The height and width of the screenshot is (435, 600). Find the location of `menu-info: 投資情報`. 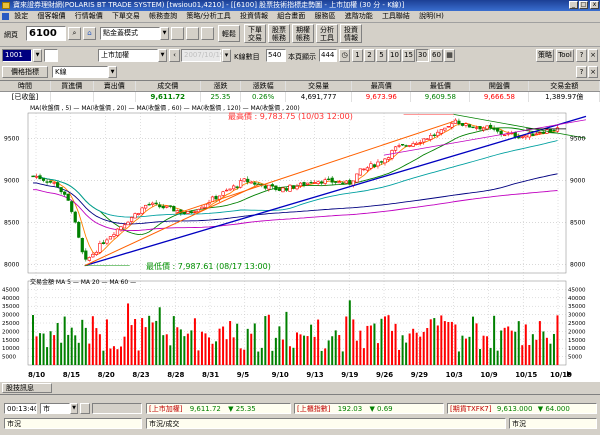

menu-info: 投資情報 is located at coordinates (254, 16).